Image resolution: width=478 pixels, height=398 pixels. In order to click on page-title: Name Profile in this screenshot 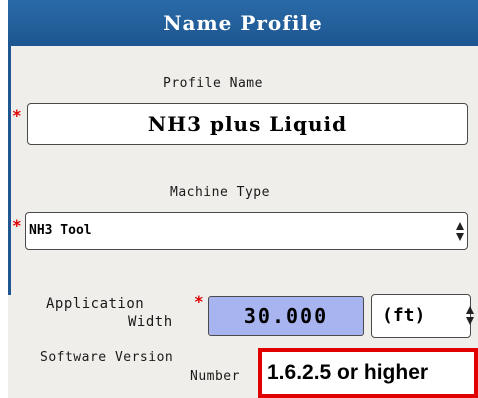, I will do `click(243, 23)`.